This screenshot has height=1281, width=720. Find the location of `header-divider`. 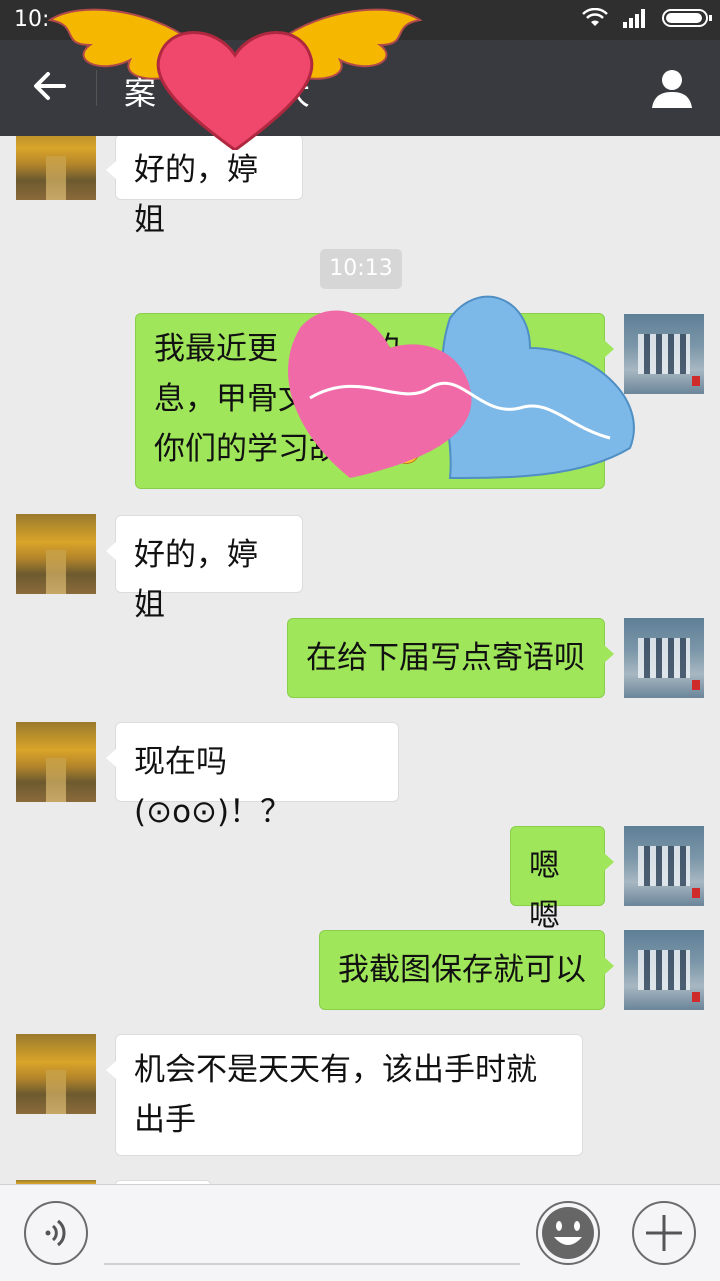

header-divider is located at coordinates (96, 88).